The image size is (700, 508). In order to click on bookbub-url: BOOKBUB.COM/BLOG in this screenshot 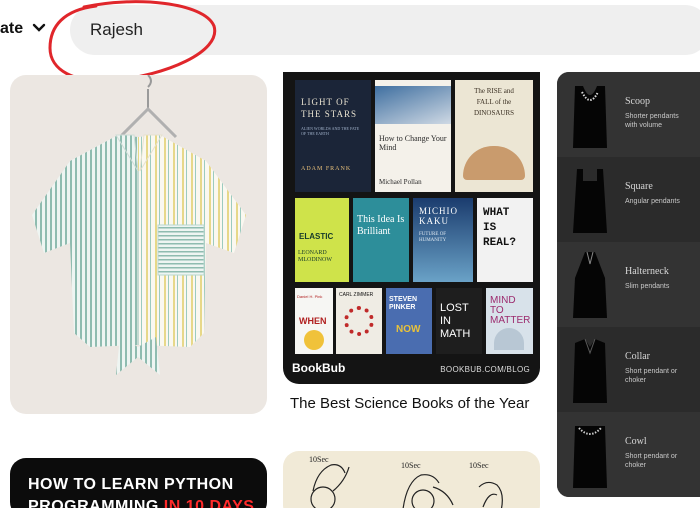, I will do `click(485, 369)`.